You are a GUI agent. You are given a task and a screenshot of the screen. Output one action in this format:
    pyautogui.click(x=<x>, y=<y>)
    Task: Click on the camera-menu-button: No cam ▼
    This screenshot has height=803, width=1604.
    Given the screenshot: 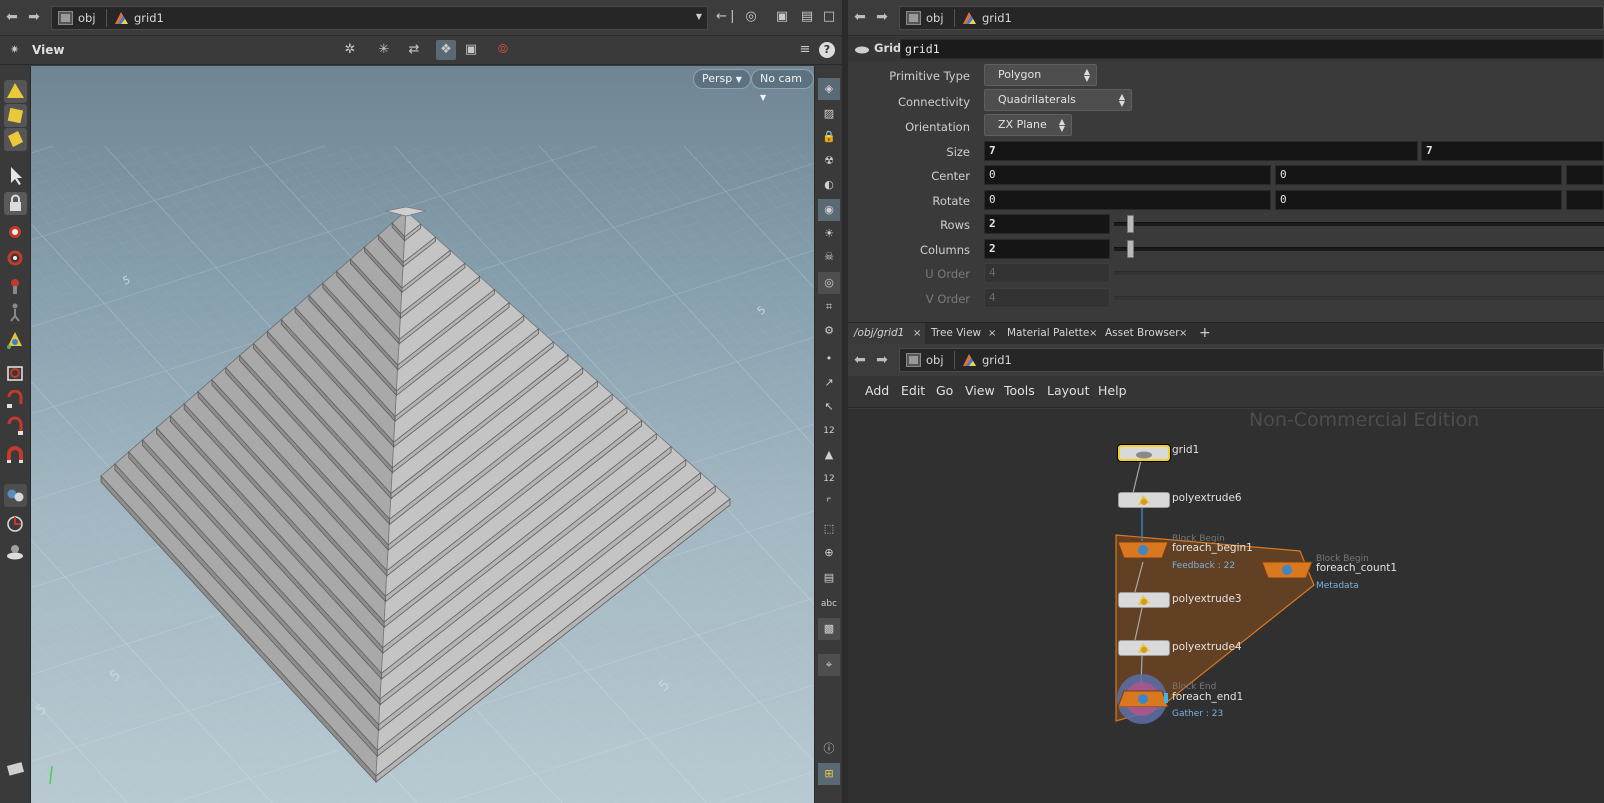 What is the action you would take?
    pyautogui.click(x=782, y=85)
    